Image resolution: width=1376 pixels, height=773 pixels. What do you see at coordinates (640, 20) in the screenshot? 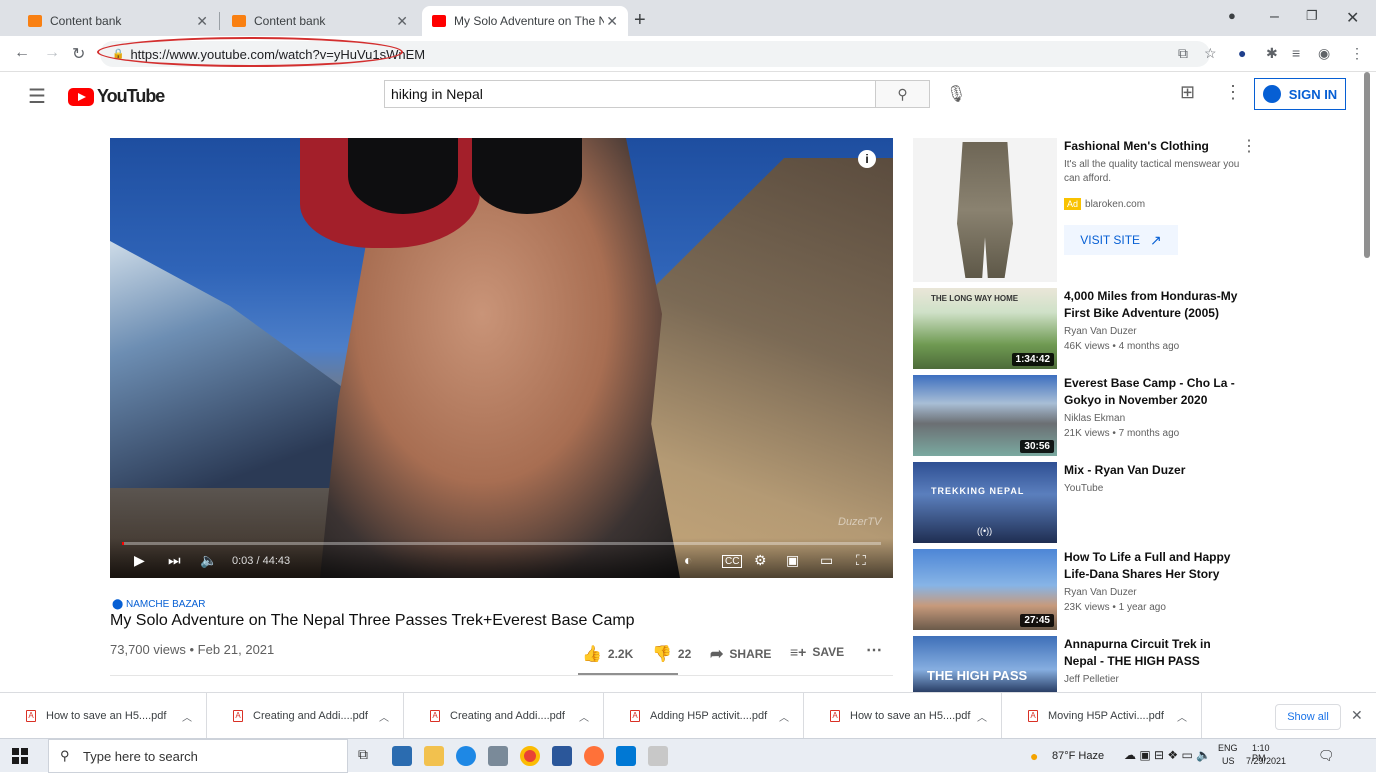
I see `new-tab-button: +` at bounding box center [640, 20].